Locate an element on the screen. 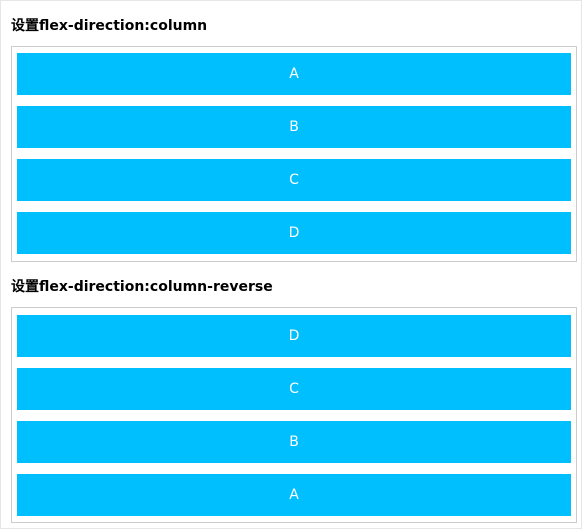 This screenshot has width=582, height=529. section-title-column-reverse: 设置flex-direction:column-reverse is located at coordinates (142, 287).